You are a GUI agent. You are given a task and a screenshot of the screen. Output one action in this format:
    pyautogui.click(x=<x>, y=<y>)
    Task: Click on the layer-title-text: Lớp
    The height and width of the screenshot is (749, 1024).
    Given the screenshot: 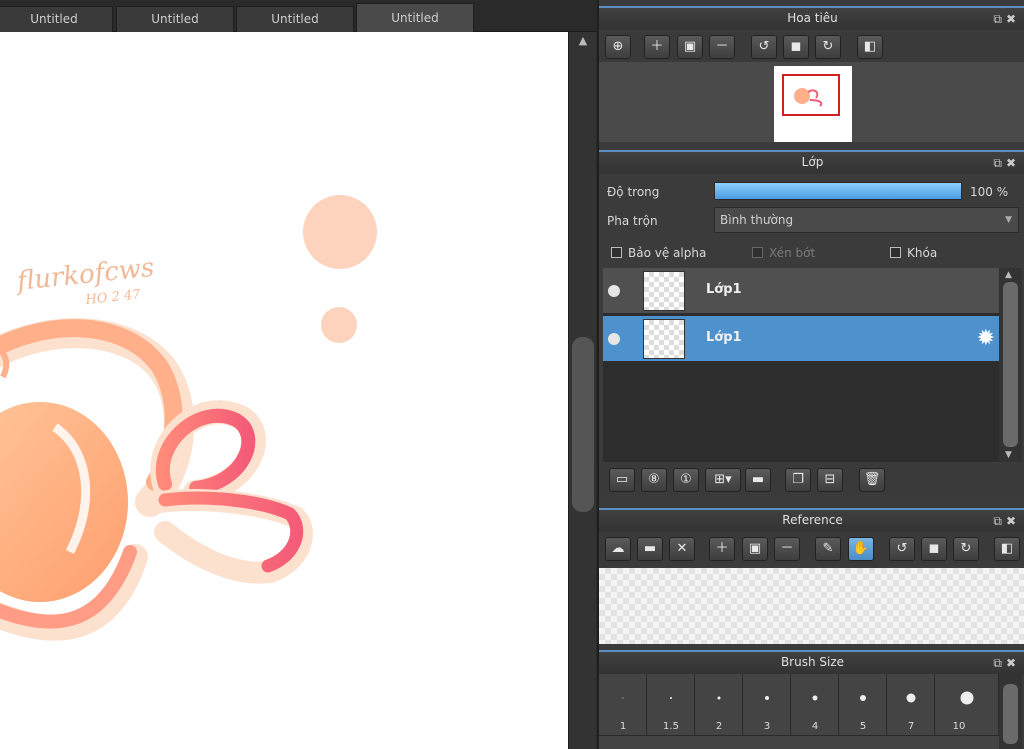 What is the action you would take?
    pyautogui.click(x=812, y=162)
    